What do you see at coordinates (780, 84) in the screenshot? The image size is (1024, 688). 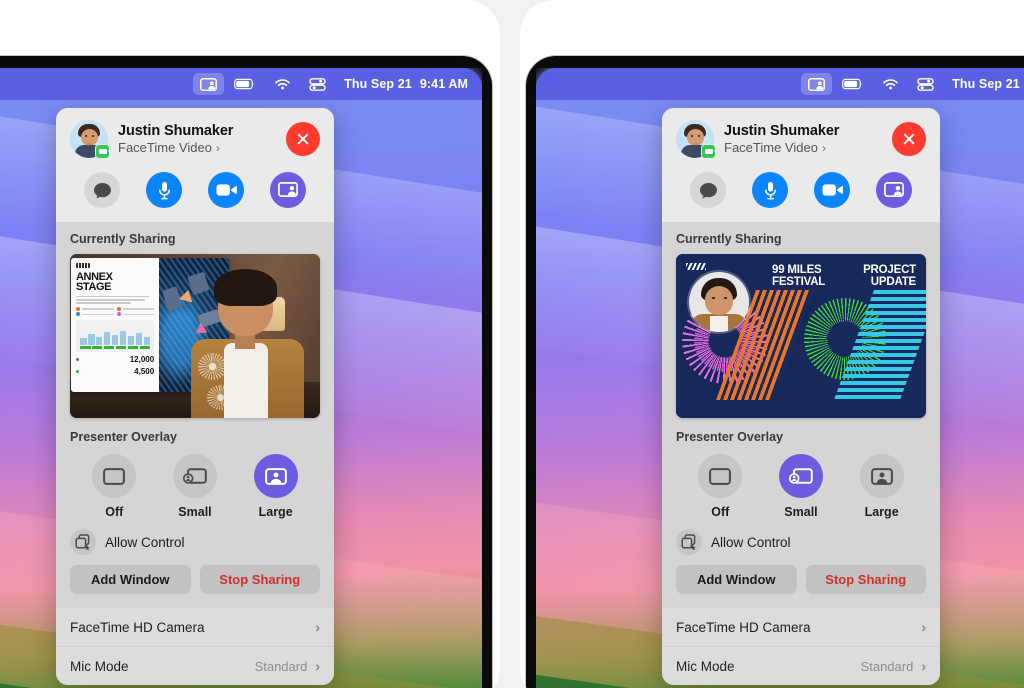 I see `menu-bar-right: Thu Sep 21 9:41 AM` at bounding box center [780, 84].